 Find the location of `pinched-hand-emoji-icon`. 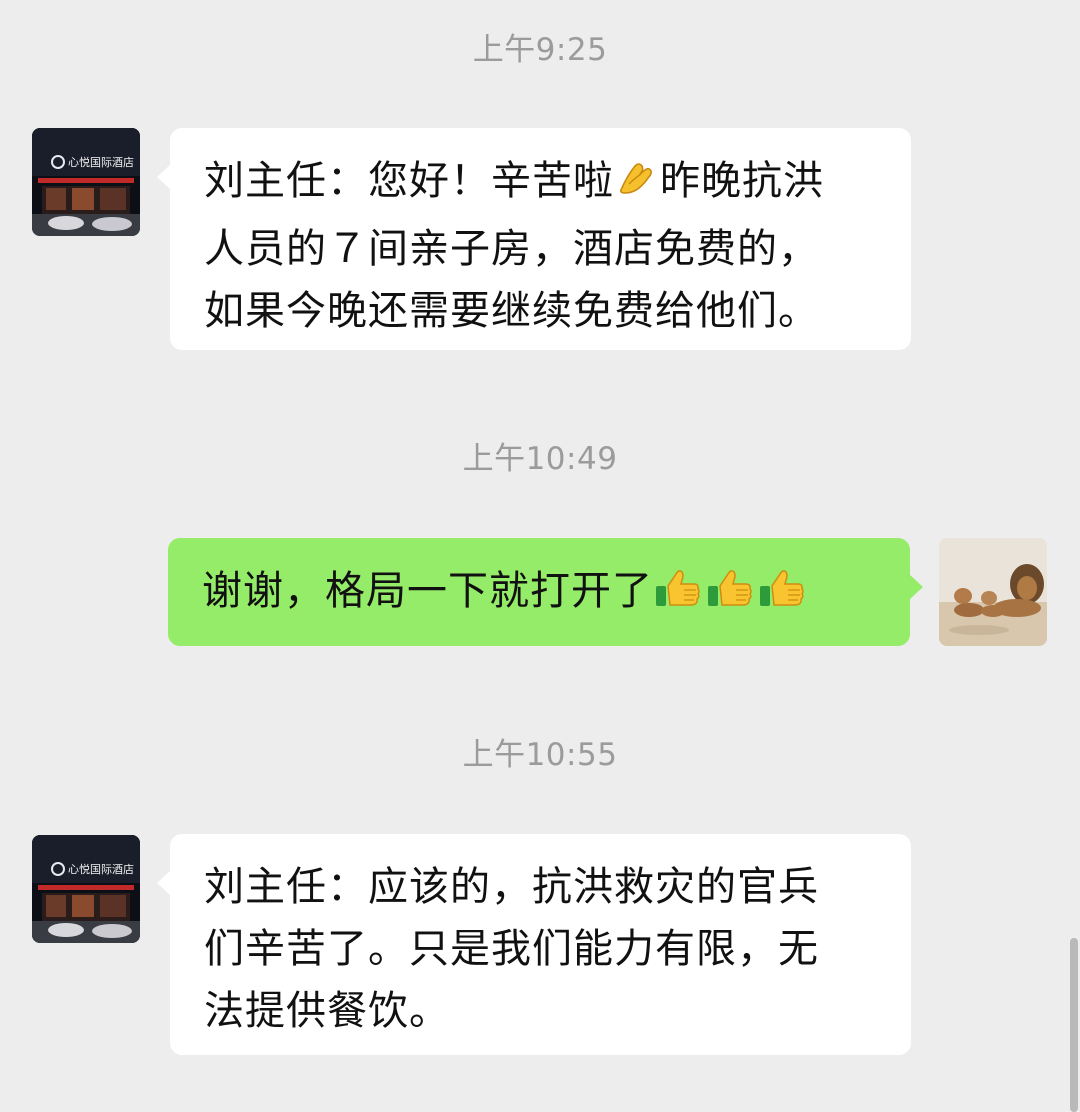

pinched-hand-emoji-icon is located at coordinates (637, 187).